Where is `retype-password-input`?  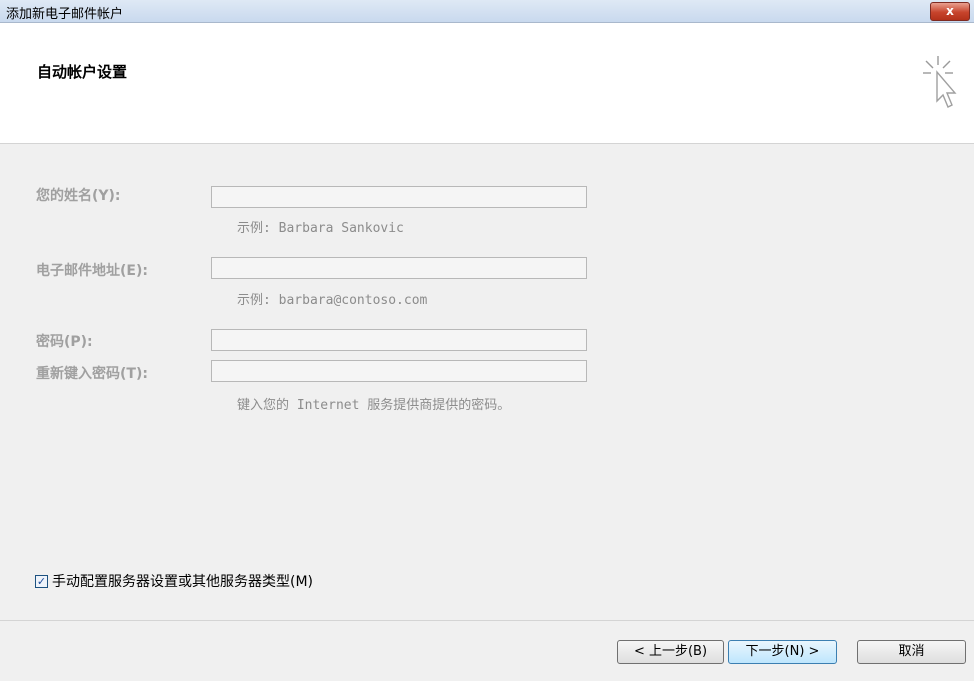 retype-password-input is located at coordinates (399, 371).